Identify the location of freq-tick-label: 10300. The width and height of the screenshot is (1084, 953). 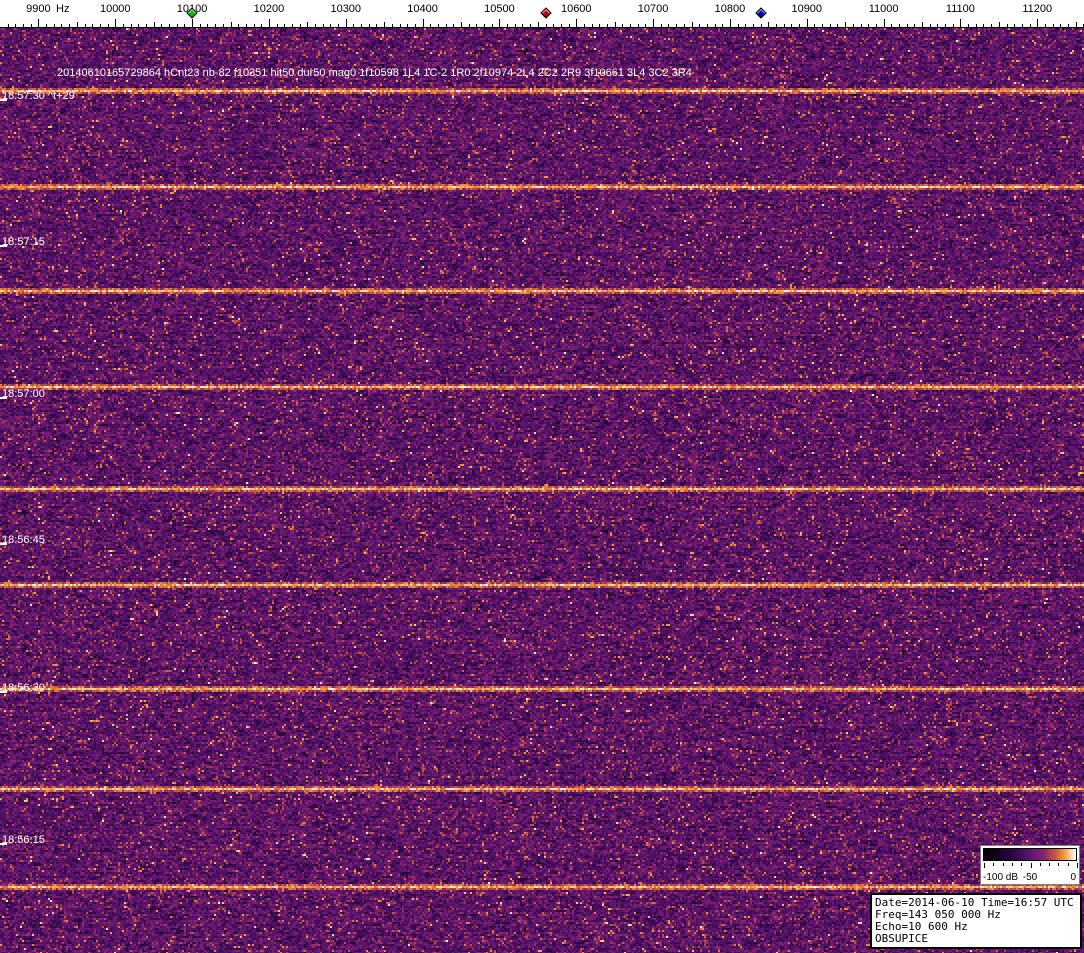
(346, 9).